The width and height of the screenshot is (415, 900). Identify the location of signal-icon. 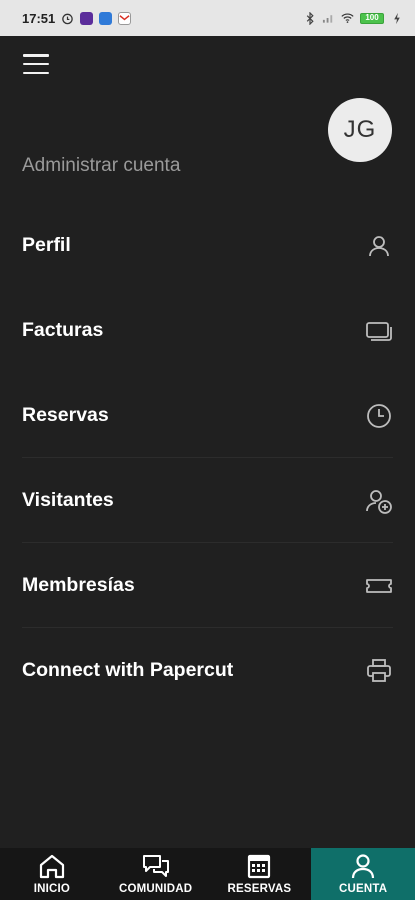
(328, 18).